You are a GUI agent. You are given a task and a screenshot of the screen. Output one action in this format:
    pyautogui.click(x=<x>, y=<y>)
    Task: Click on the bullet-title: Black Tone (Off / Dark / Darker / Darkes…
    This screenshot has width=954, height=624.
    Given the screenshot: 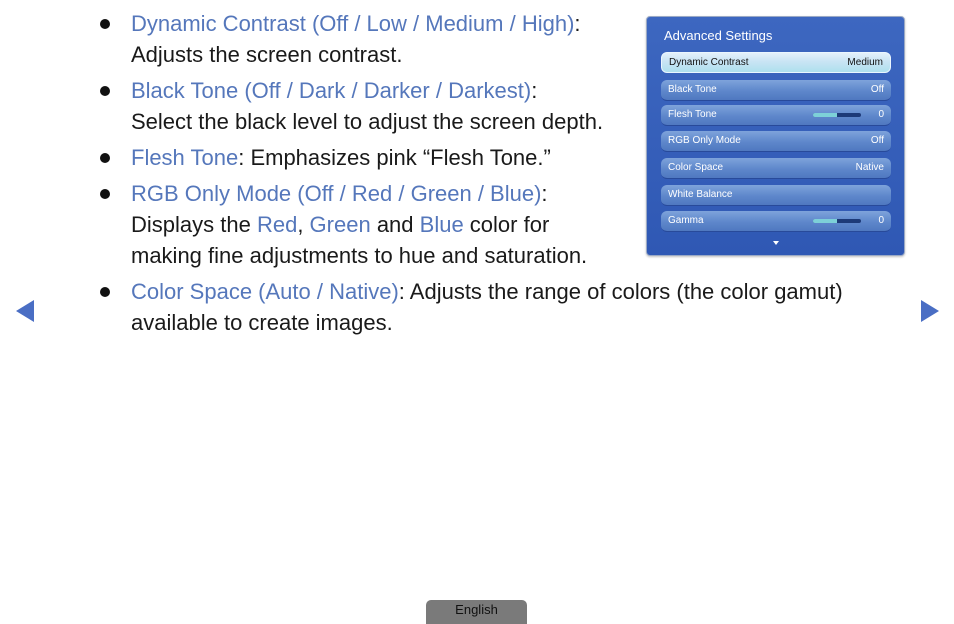 What is the action you would take?
    pyautogui.click(x=331, y=90)
    